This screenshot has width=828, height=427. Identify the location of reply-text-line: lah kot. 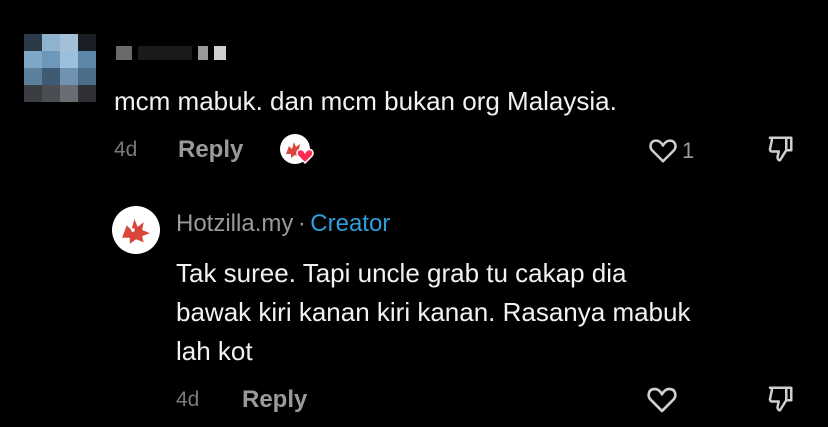
(214, 351).